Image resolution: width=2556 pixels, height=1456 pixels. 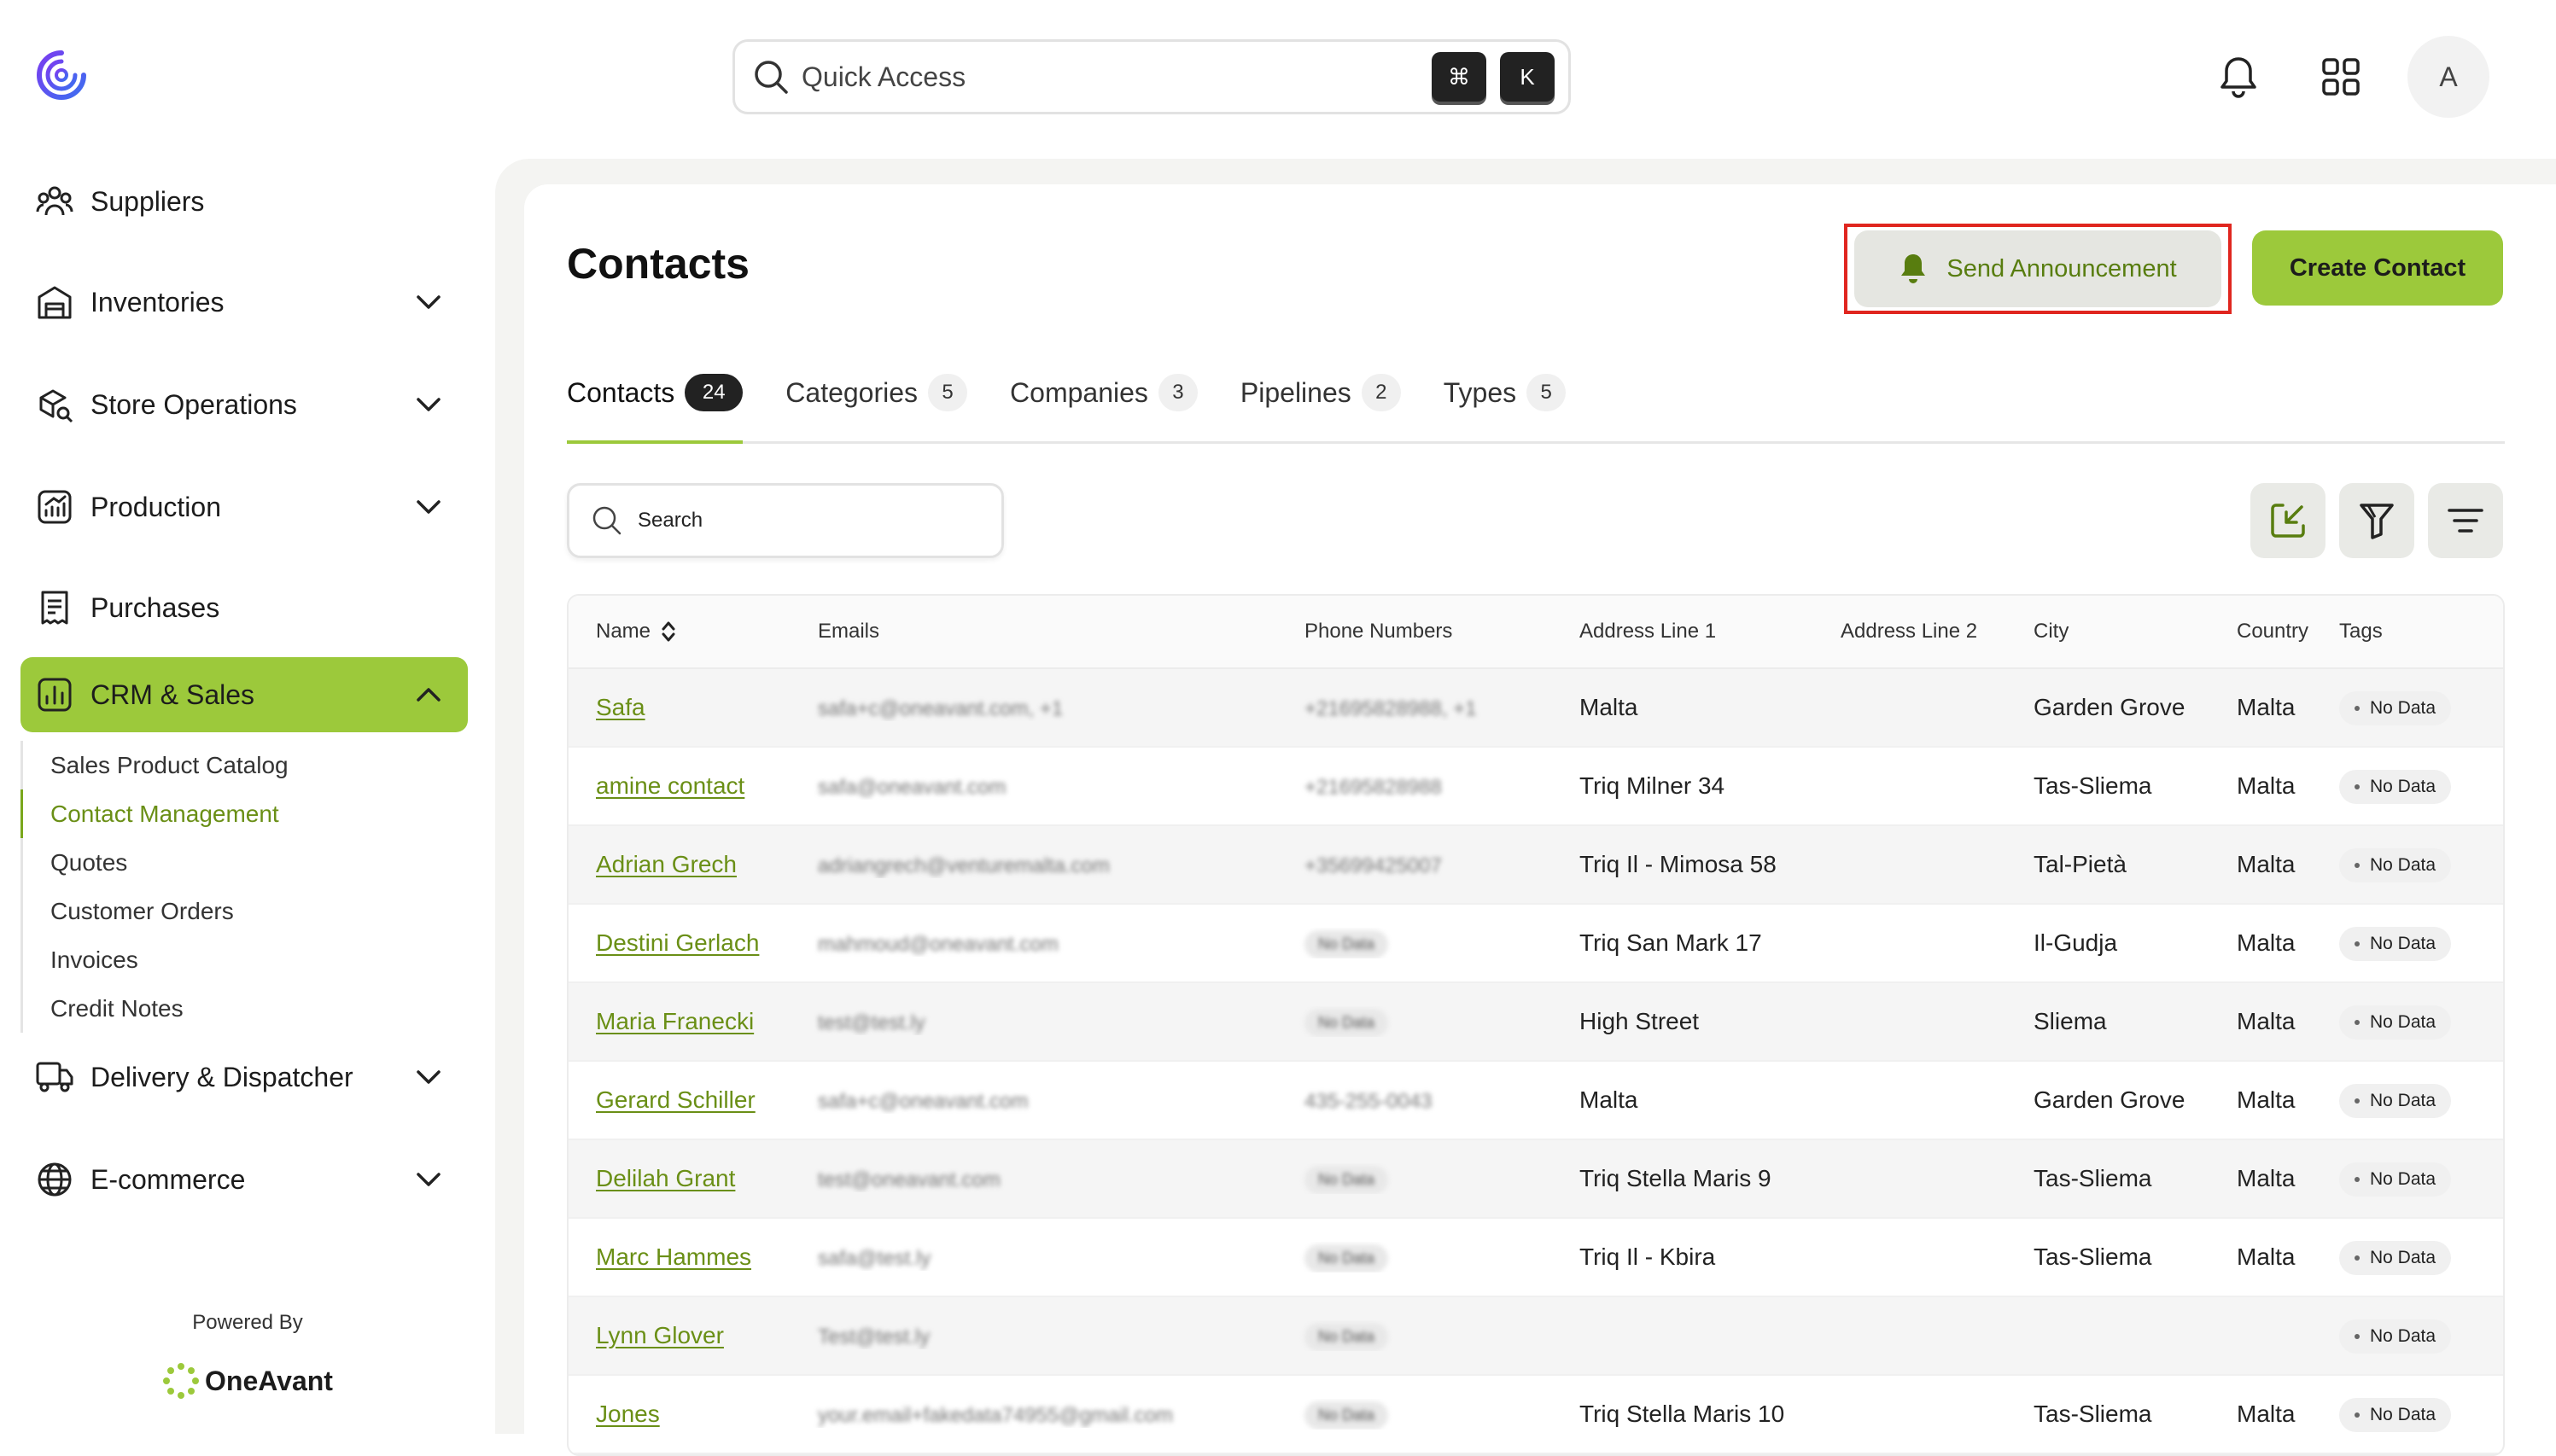 What do you see at coordinates (1295, 392) in the screenshot?
I see `tab-label: Pipelines` at bounding box center [1295, 392].